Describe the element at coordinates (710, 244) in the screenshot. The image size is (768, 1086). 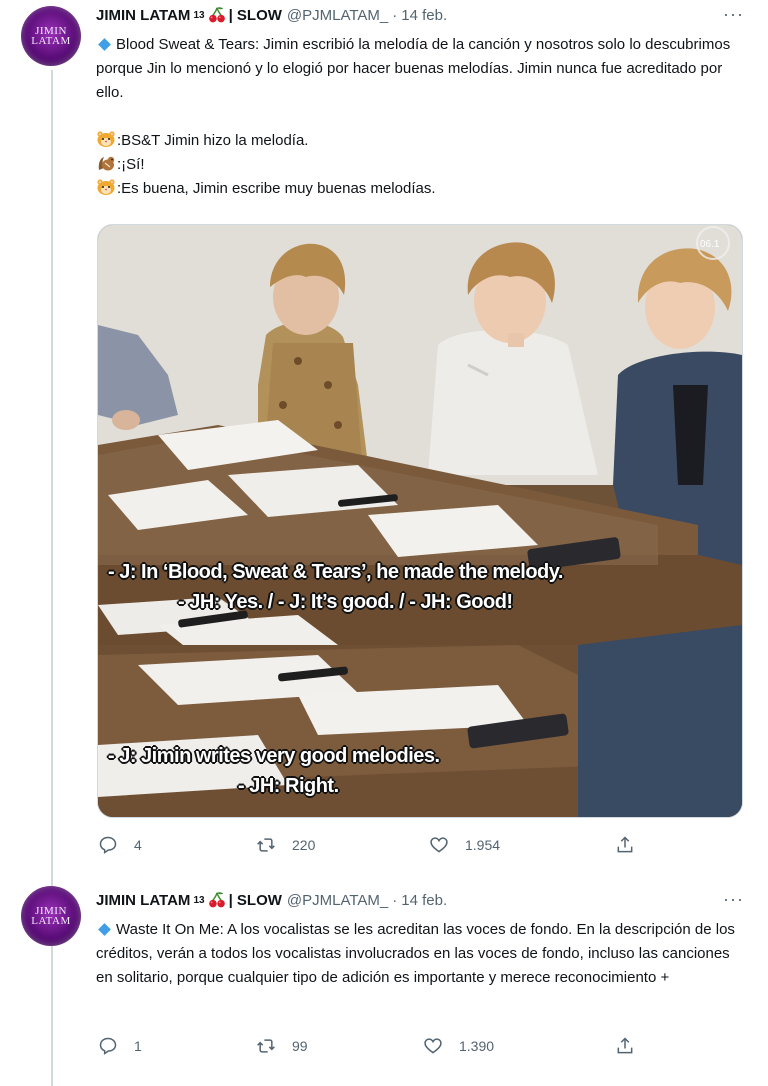
I see `video-watermark: 06.1` at that location.